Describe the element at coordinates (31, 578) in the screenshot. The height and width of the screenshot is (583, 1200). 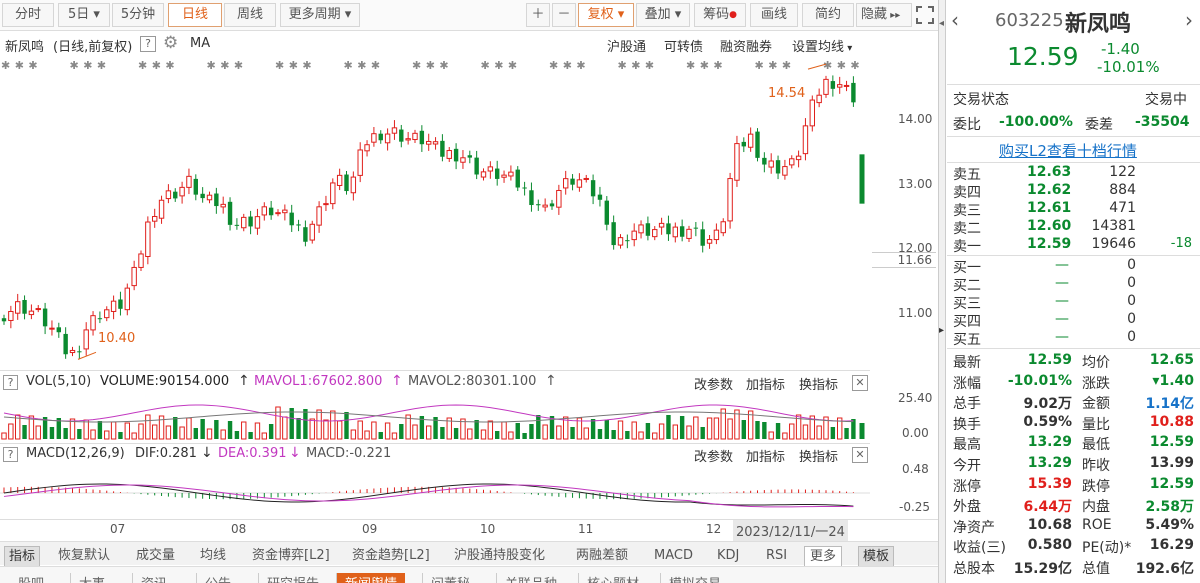
I see `tab2-guba: 股吧` at that location.